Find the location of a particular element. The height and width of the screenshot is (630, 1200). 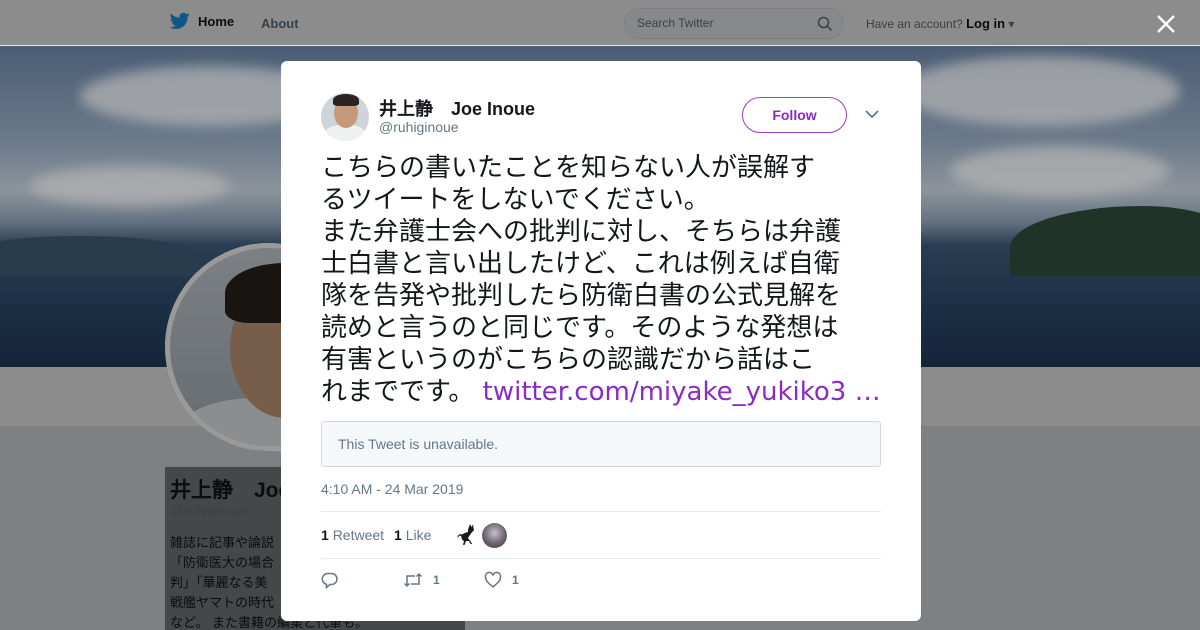

retweet-icon is located at coordinates (413, 580).